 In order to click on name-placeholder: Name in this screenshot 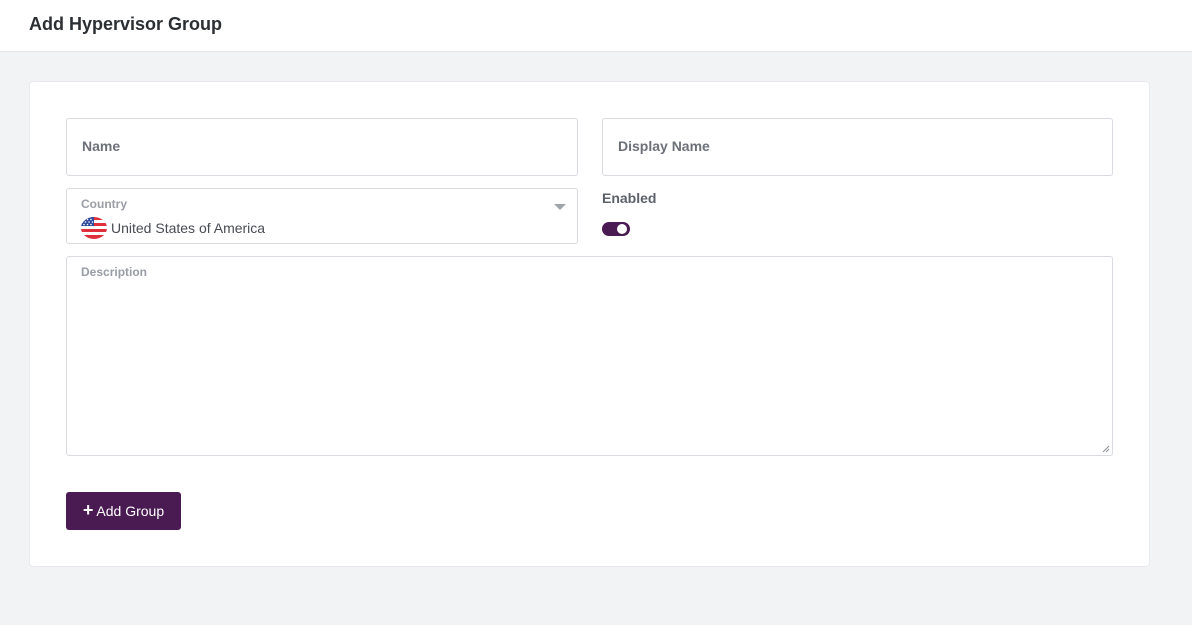, I will do `click(101, 146)`.